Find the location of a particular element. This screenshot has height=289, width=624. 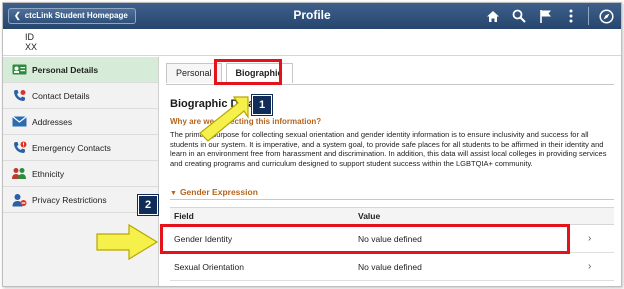

header-actions is located at coordinates (545, 16).